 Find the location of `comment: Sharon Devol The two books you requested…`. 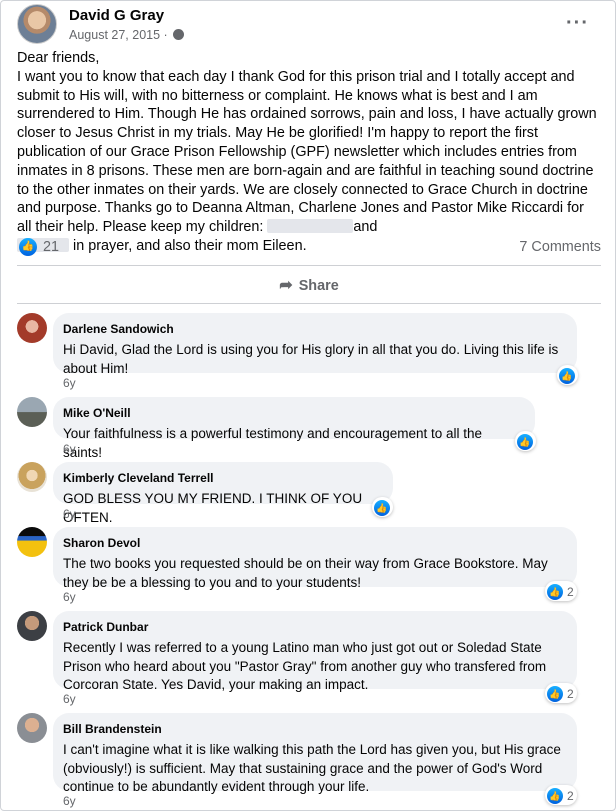

comment: Sharon Devol The two books you requested… is located at coordinates (309, 567).